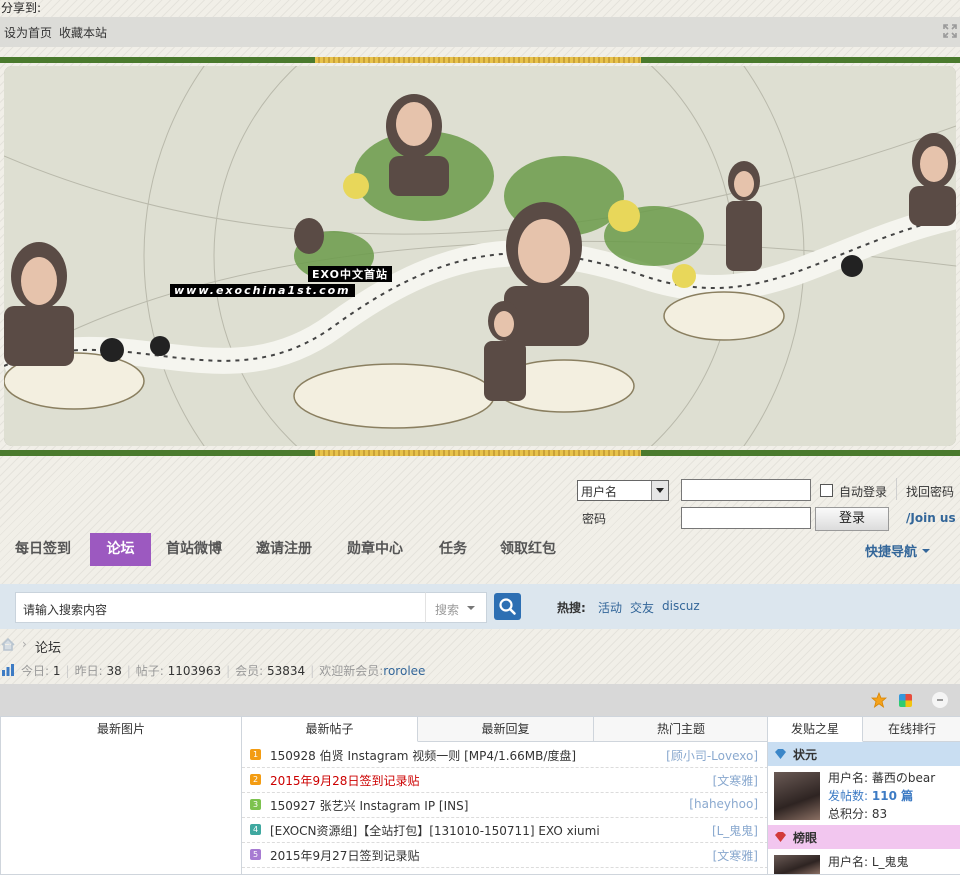 The image size is (960, 875). Describe the element at coordinates (926, 551) in the screenshot. I see `caret-down-icon` at that location.